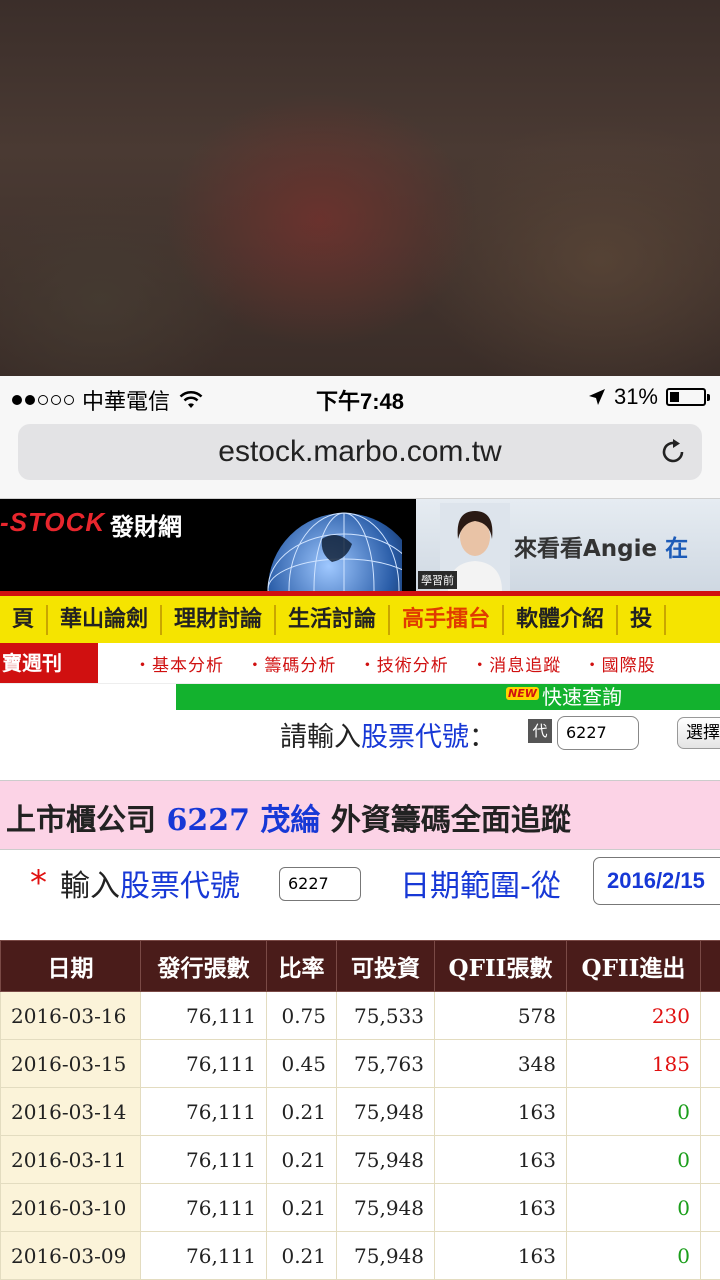  What do you see at coordinates (219, 619) in the screenshot?
I see `nav-item-finance-discussion: 理財討論` at bounding box center [219, 619].